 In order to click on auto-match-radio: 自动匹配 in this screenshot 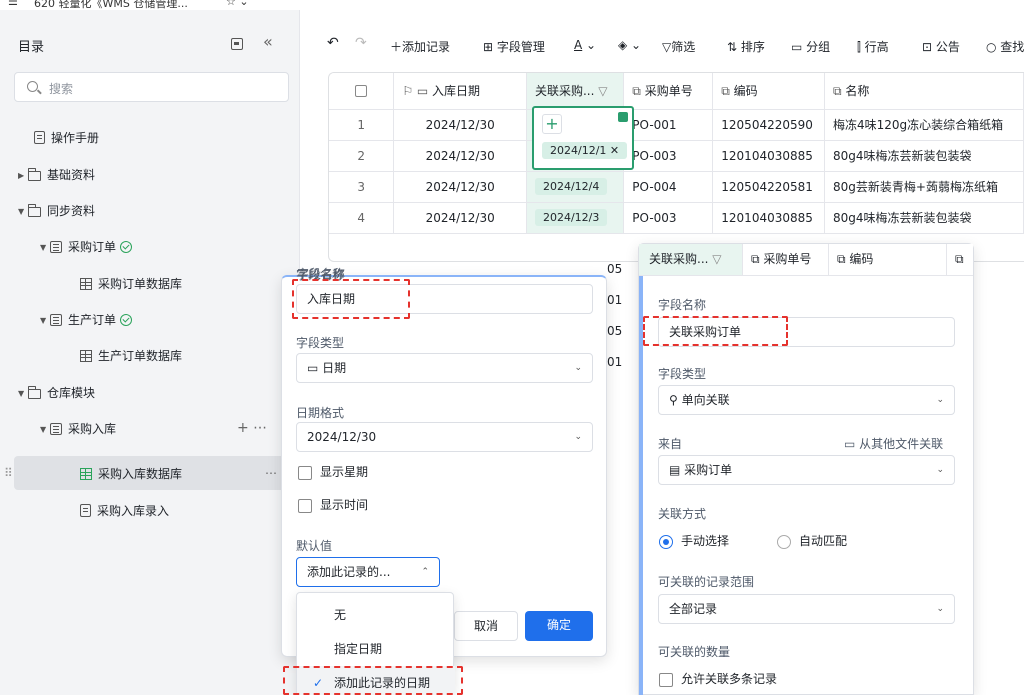, I will do `click(812, 540)`.